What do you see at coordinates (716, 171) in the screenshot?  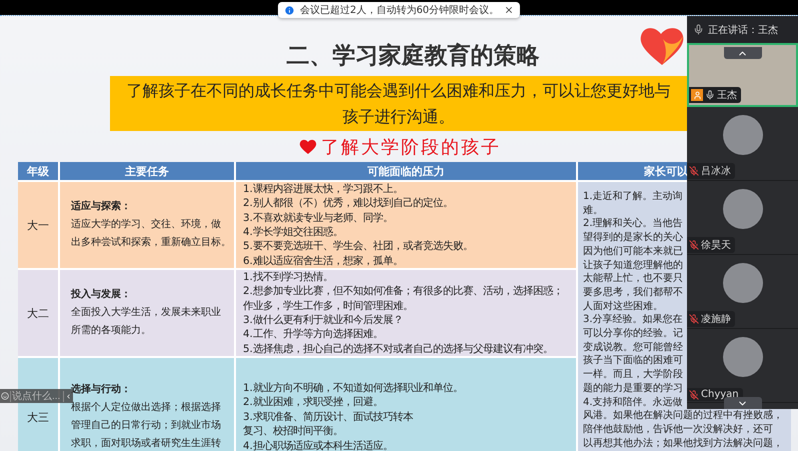 I see `participant-name: 吕冰冰` at bounding box center [716, 171].